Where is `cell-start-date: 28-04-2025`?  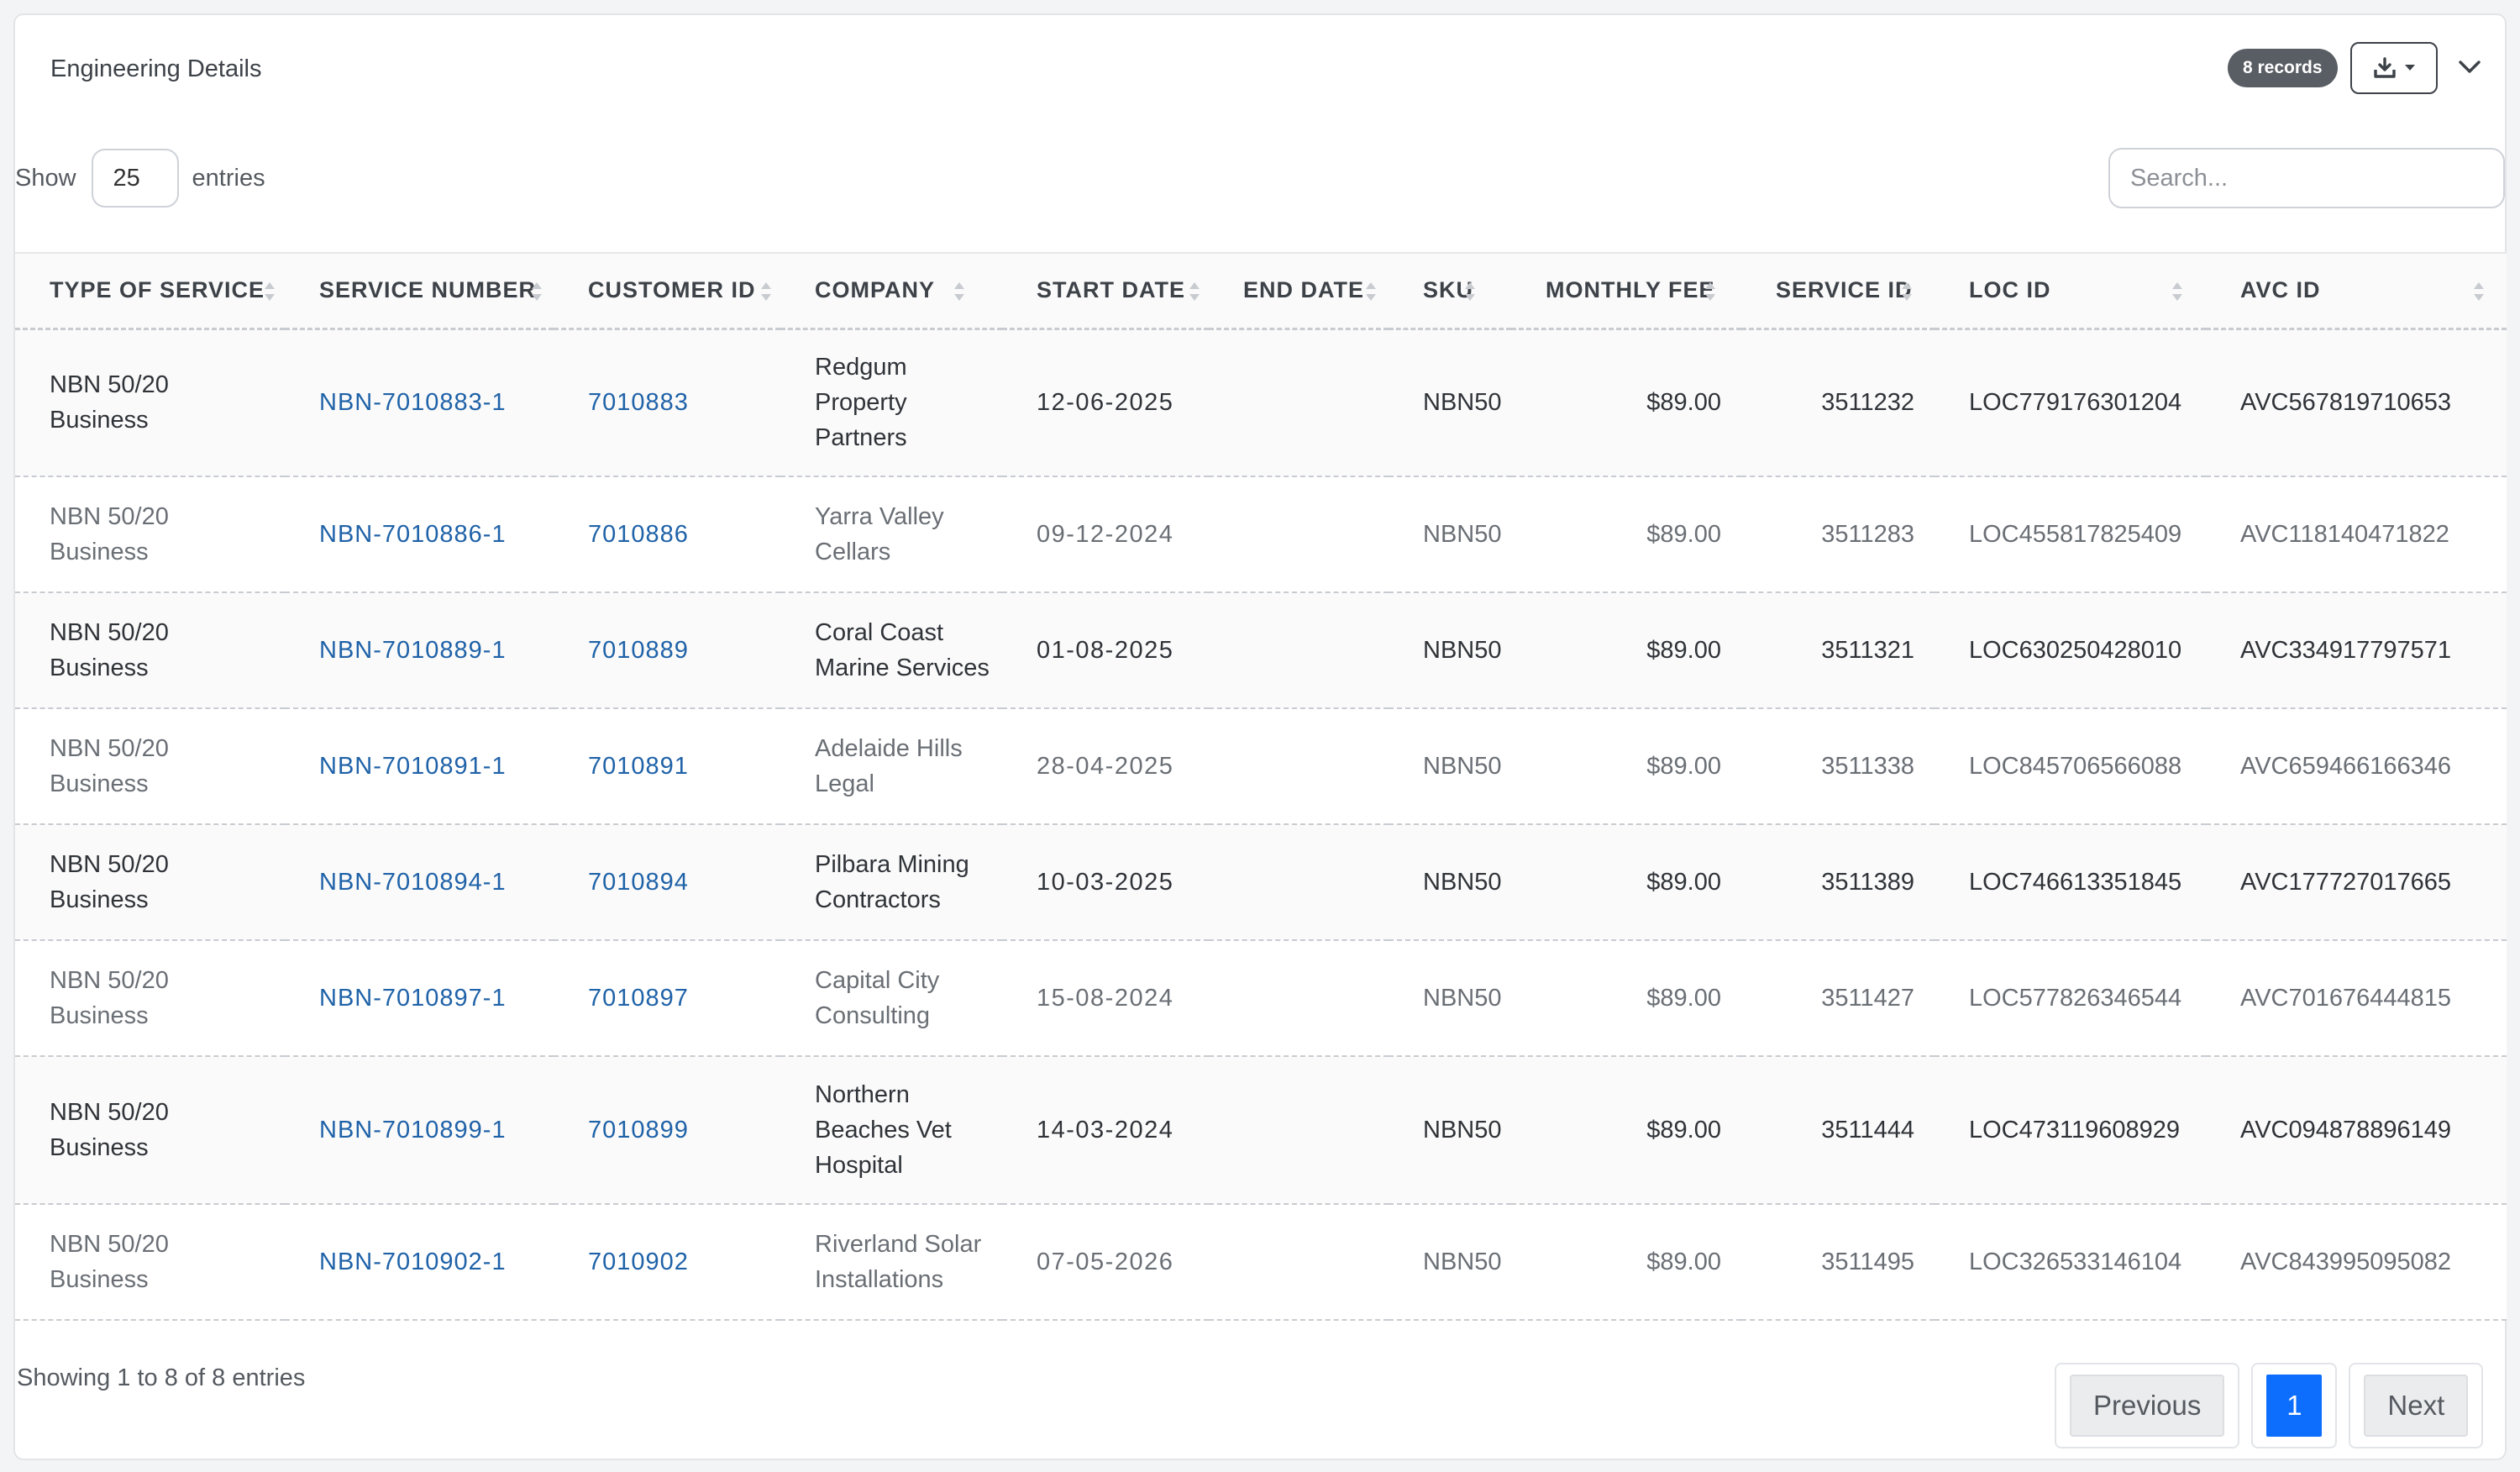
cell-start-date: 28-04-2025 is located at coordinates (1105, 766).